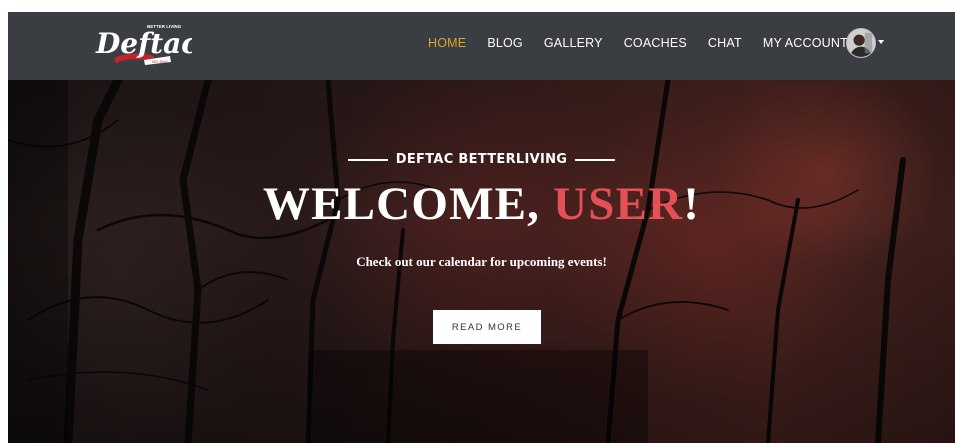 The width and height of the screenshot is (955, 443). Describe the element at coordinates (367, 159) in the screenshot. I see `eyebrow-line-left` at that location.